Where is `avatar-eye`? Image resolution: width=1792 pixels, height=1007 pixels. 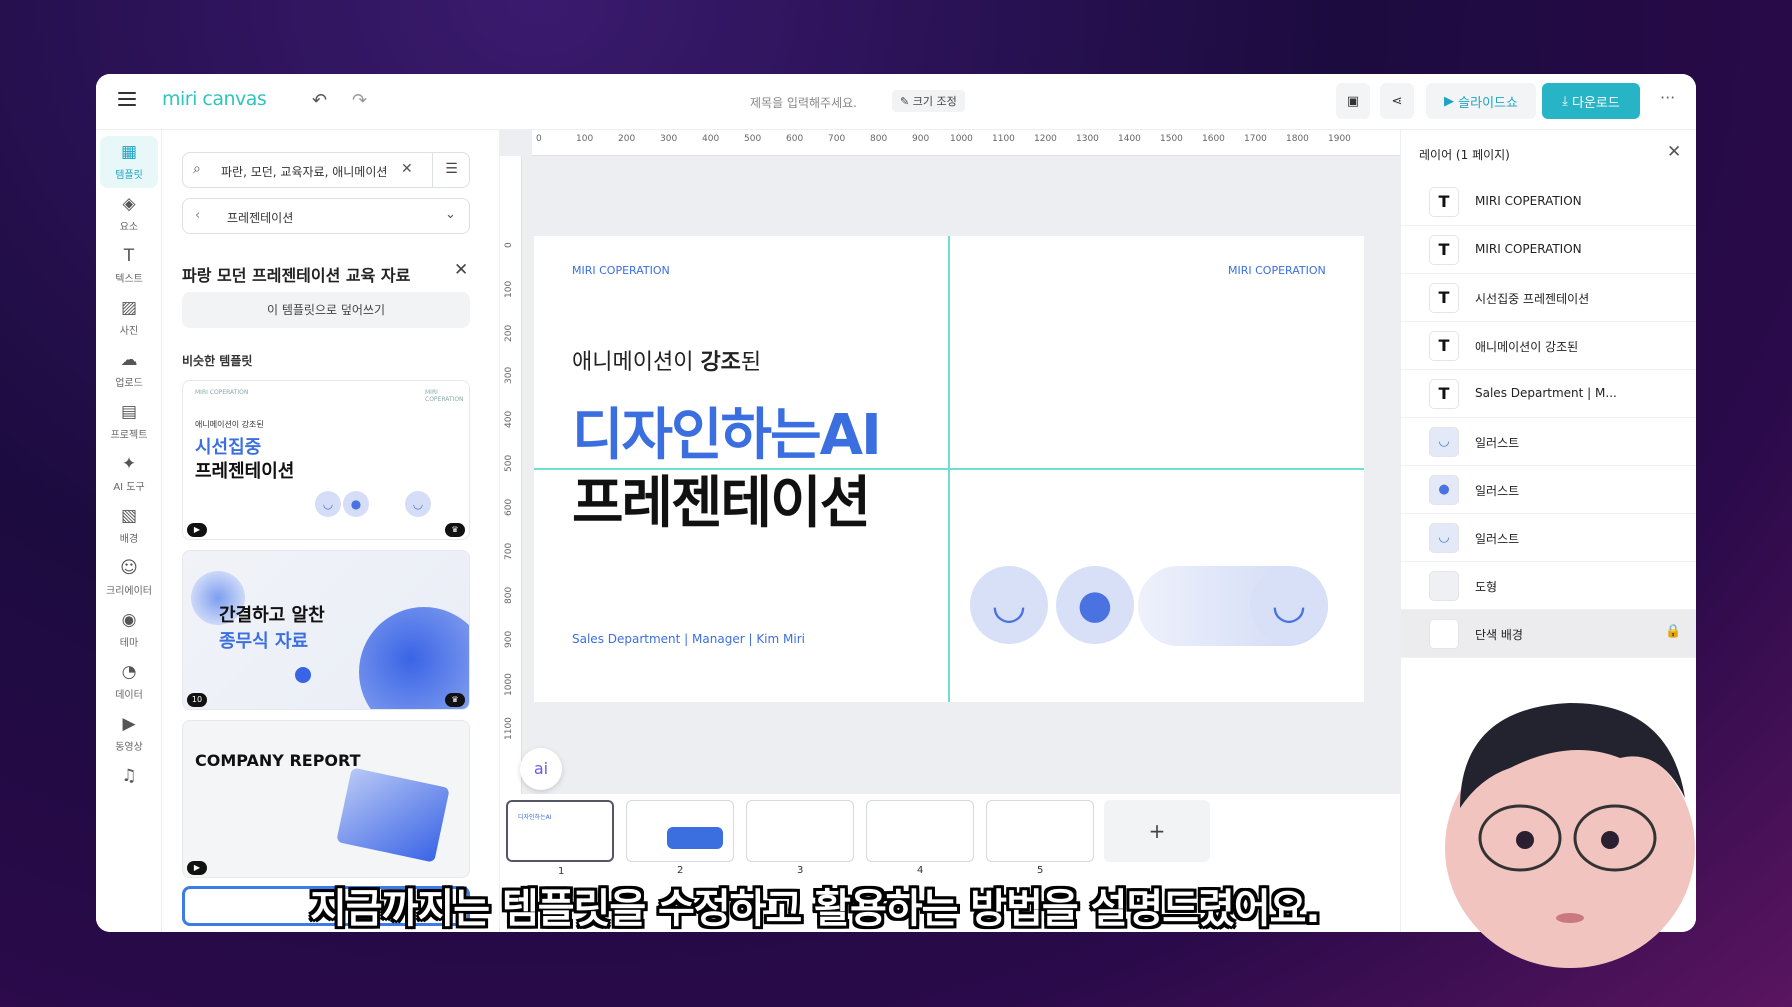 avatar-eye is located at coordinates (1610, 840).